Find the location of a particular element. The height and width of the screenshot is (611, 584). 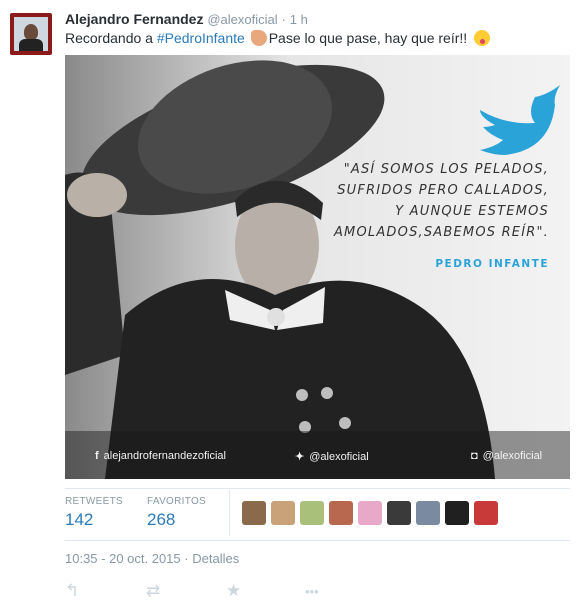

facebook-handle: alejandrofernandezoficial is located at coordinates (164, 456).